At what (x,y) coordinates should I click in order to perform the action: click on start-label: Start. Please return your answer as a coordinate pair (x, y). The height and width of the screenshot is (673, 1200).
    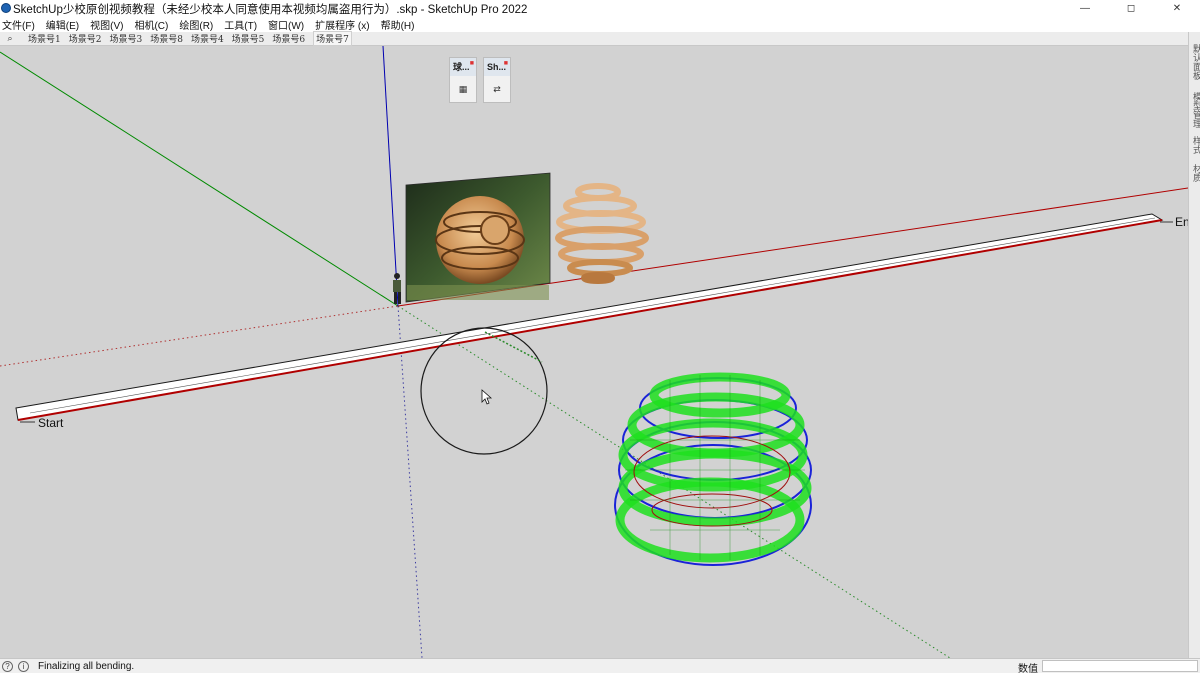
    Looking at the image, I should click on (51, 423).